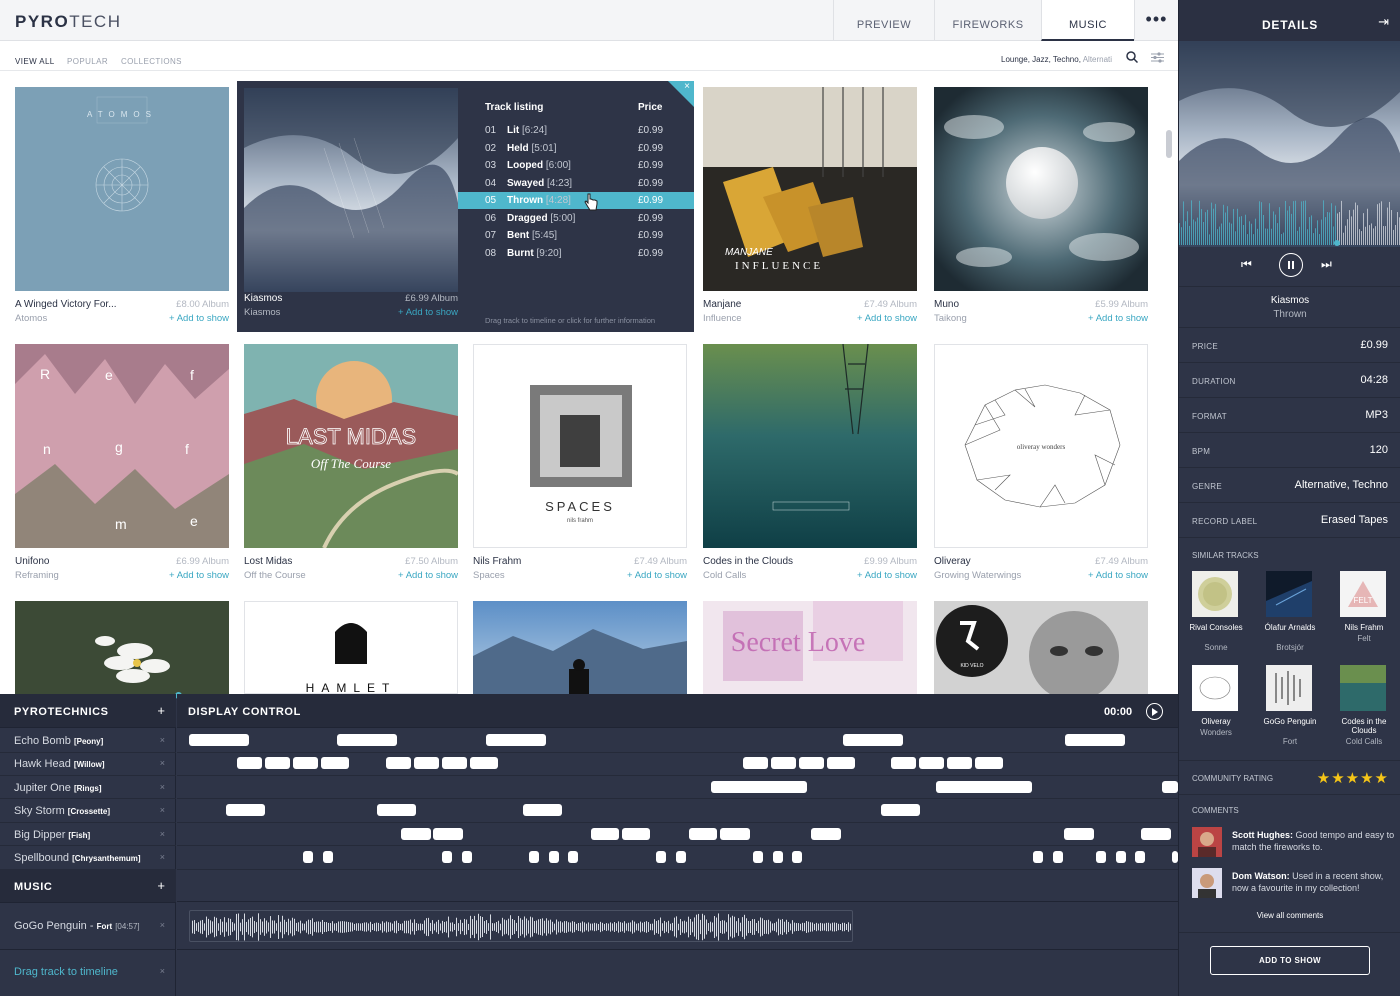 This screenshot has height=996, width=1400. What do you see at coordinates (810, 647) in the screenshot?
I see `album-cover: Secret Love` at bounding box center [810, 647].